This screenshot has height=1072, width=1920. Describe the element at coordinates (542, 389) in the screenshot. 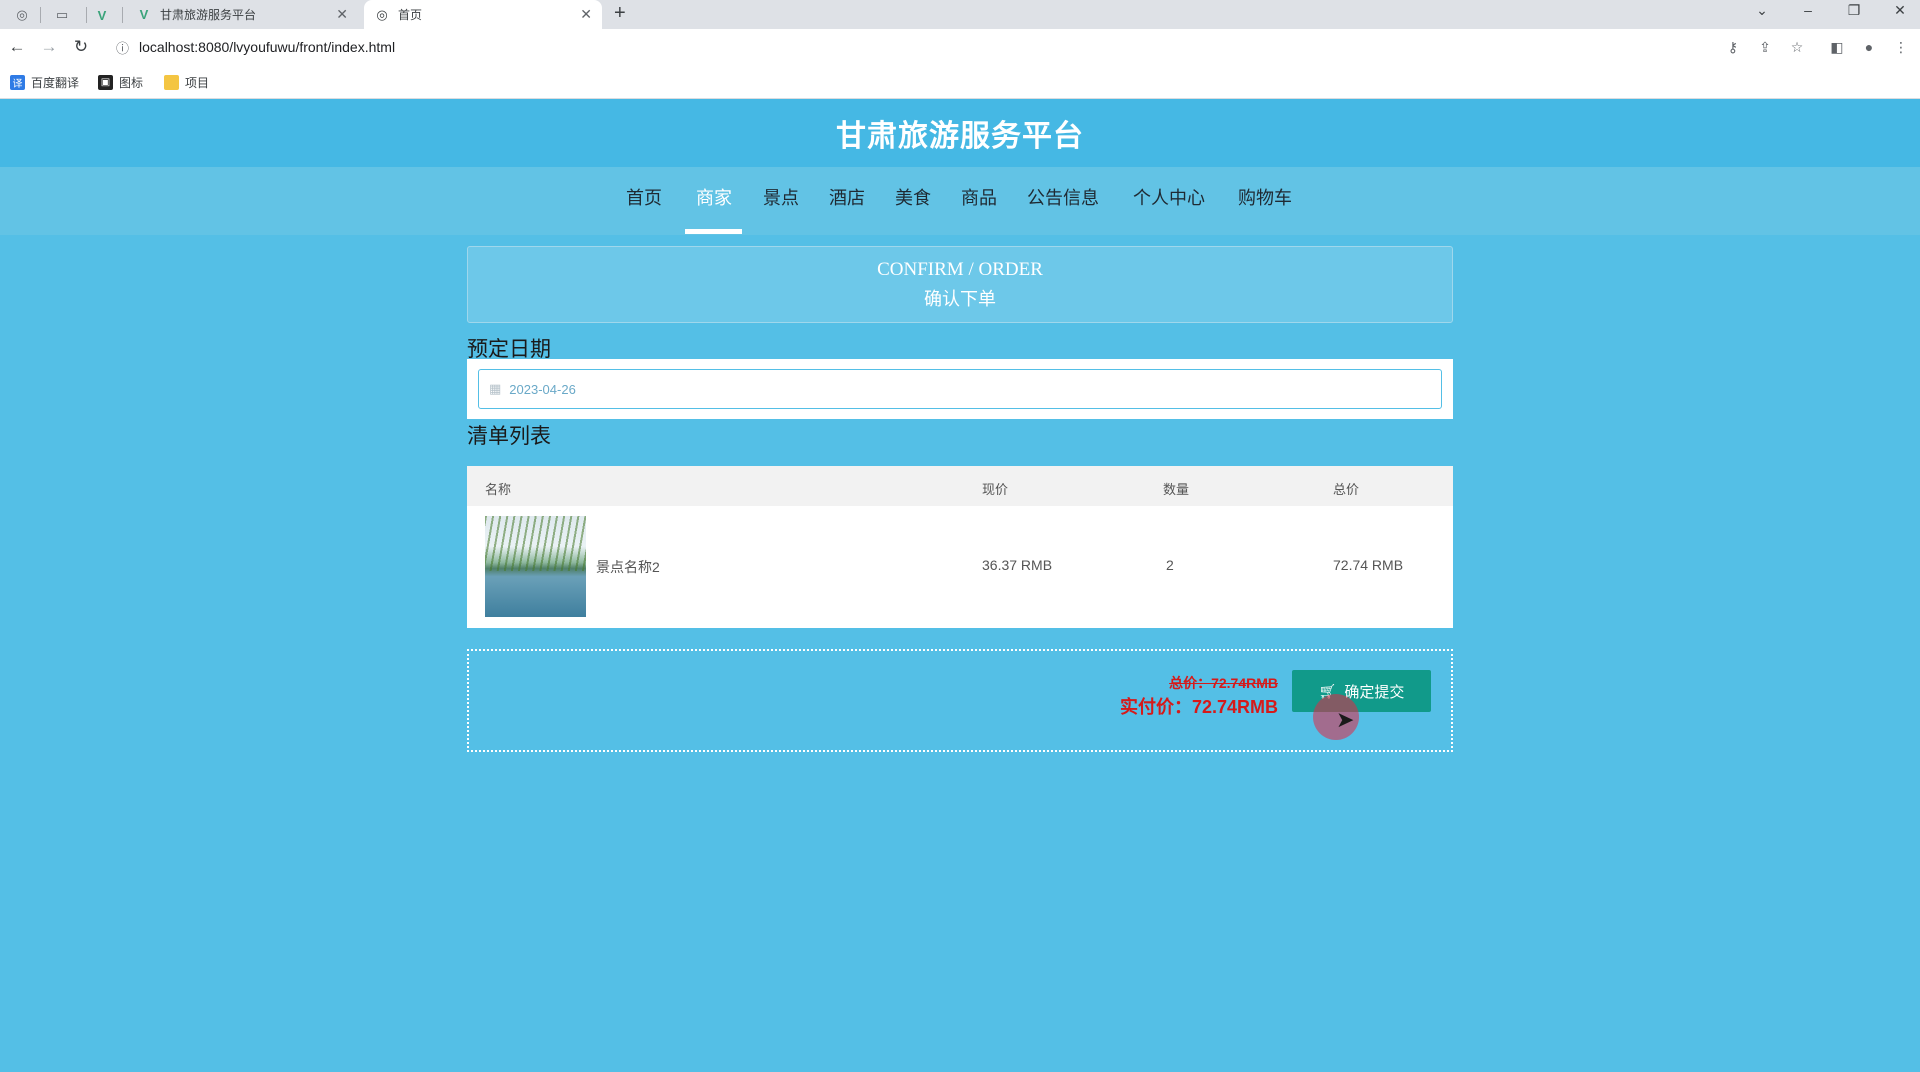

I see `booking-date-value: 2023-04-26` at that location.